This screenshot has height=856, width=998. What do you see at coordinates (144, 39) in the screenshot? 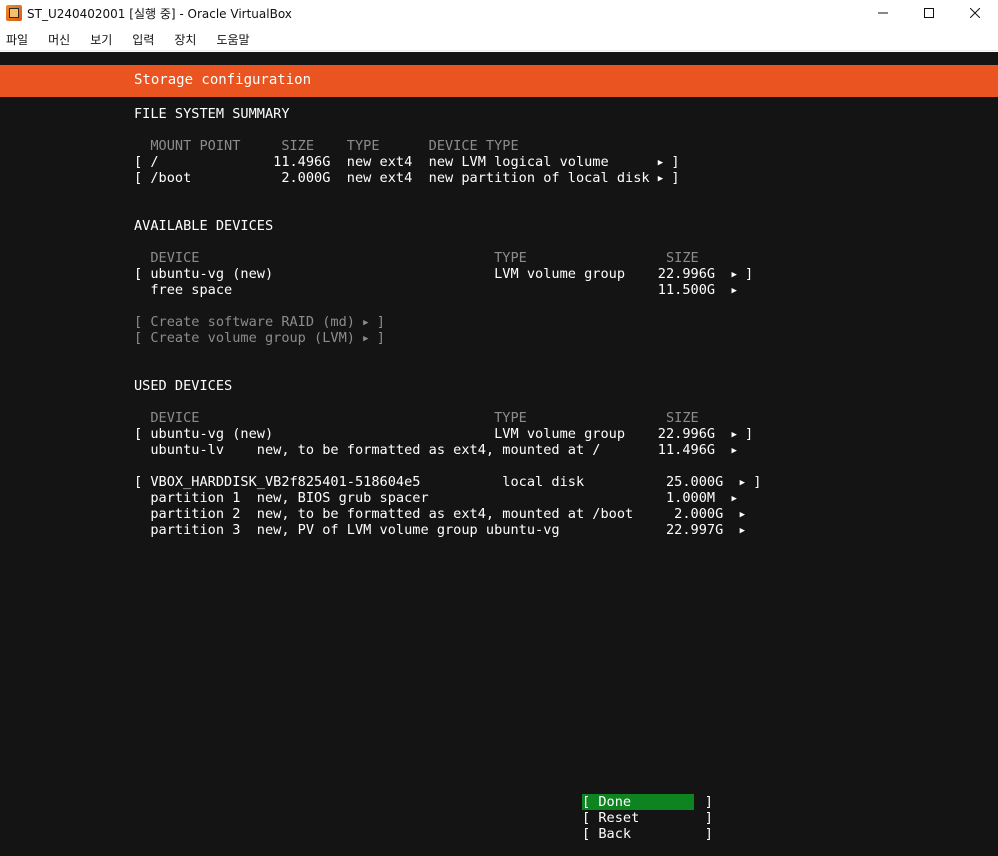
I see `menu-input: 입력` at bounding box center [144, 39].